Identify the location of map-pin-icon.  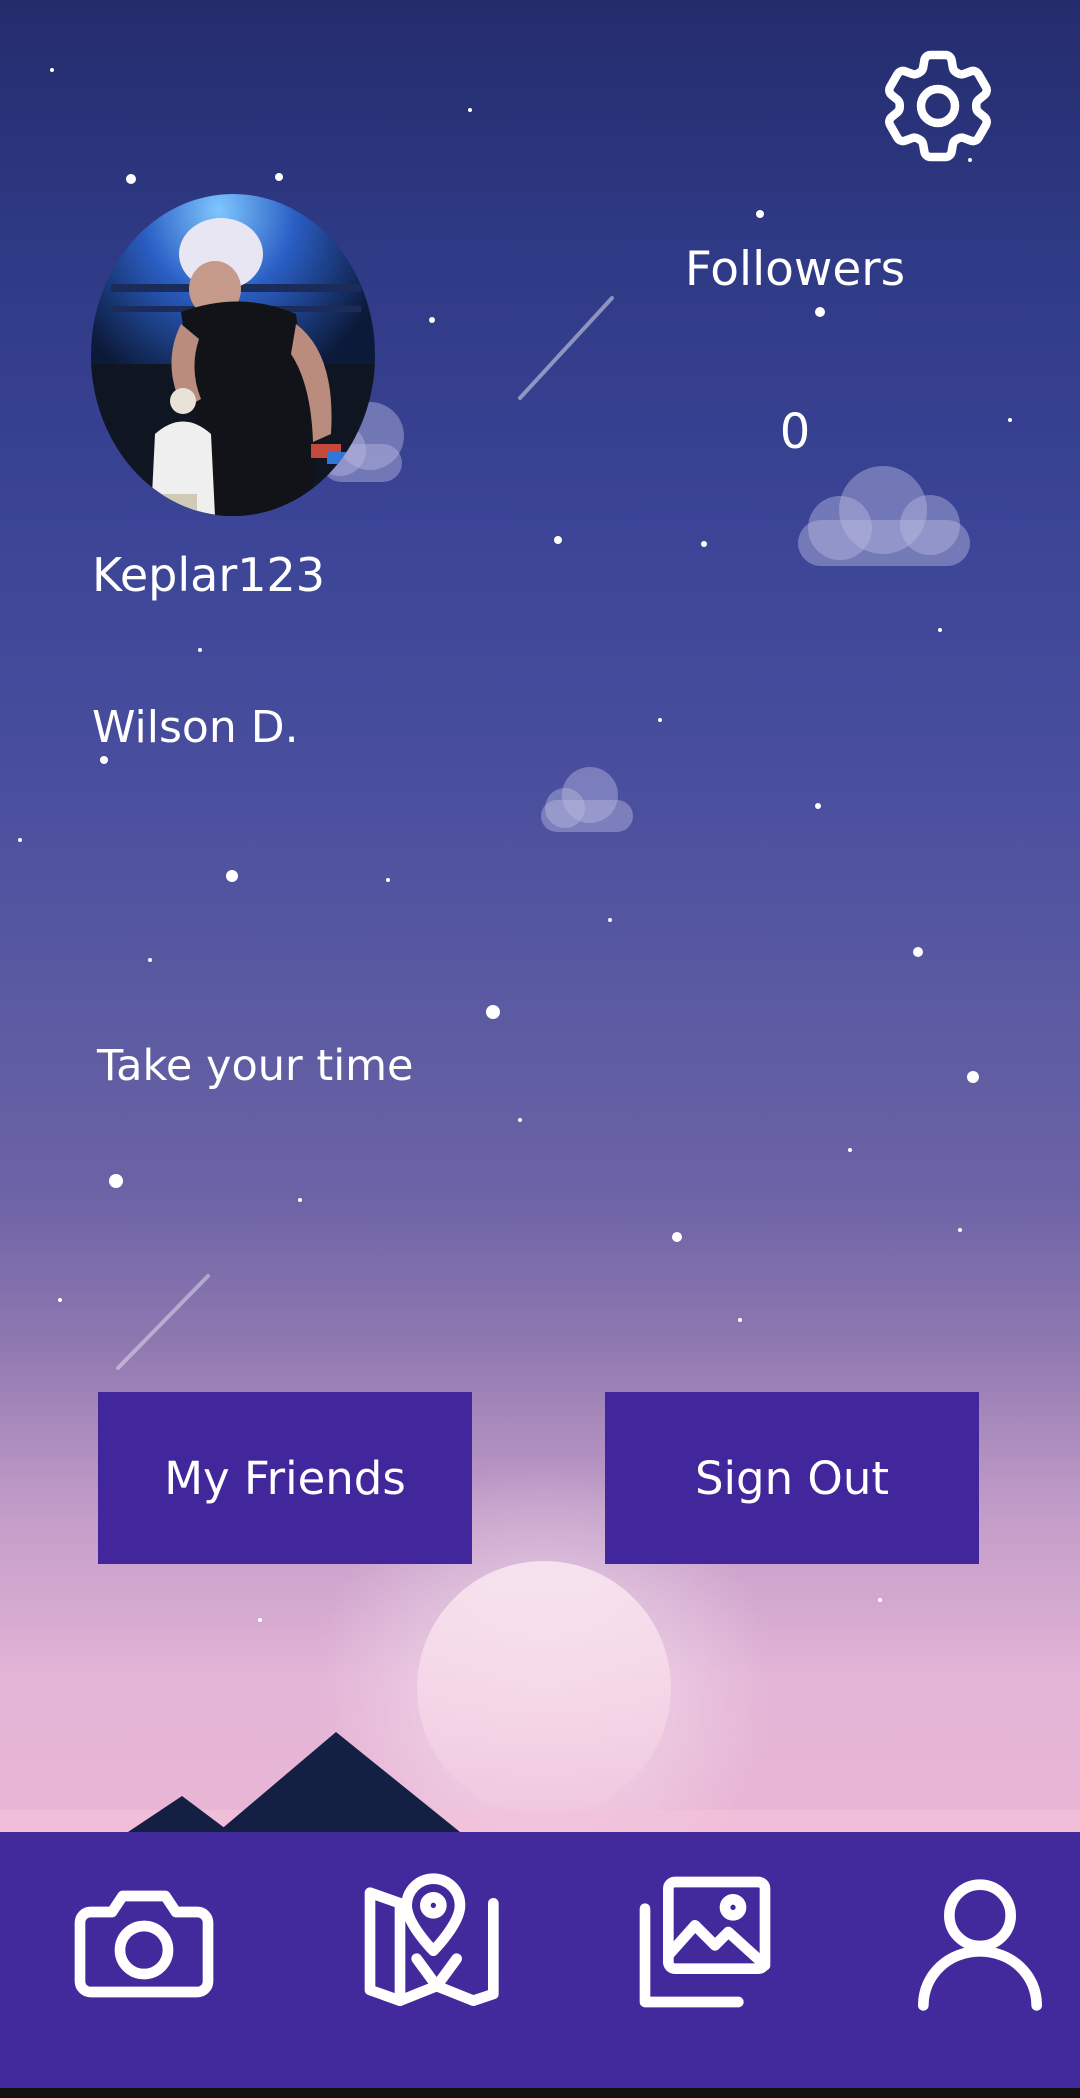
(431, 1939).